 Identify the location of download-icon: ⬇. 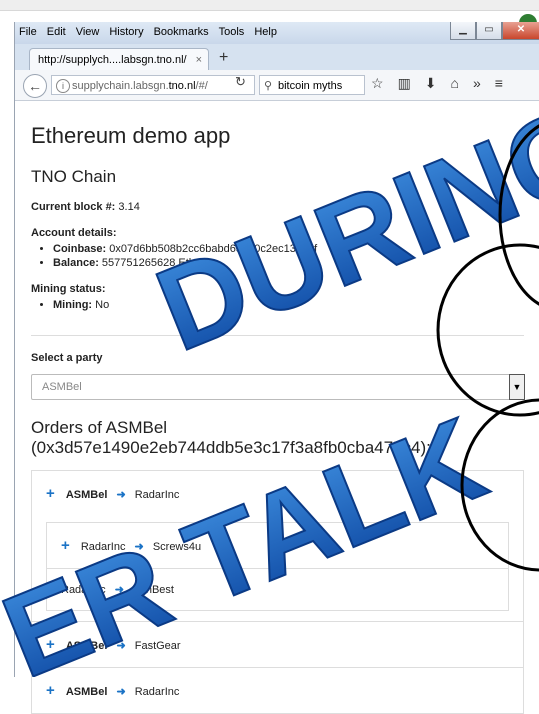
(431, 83).